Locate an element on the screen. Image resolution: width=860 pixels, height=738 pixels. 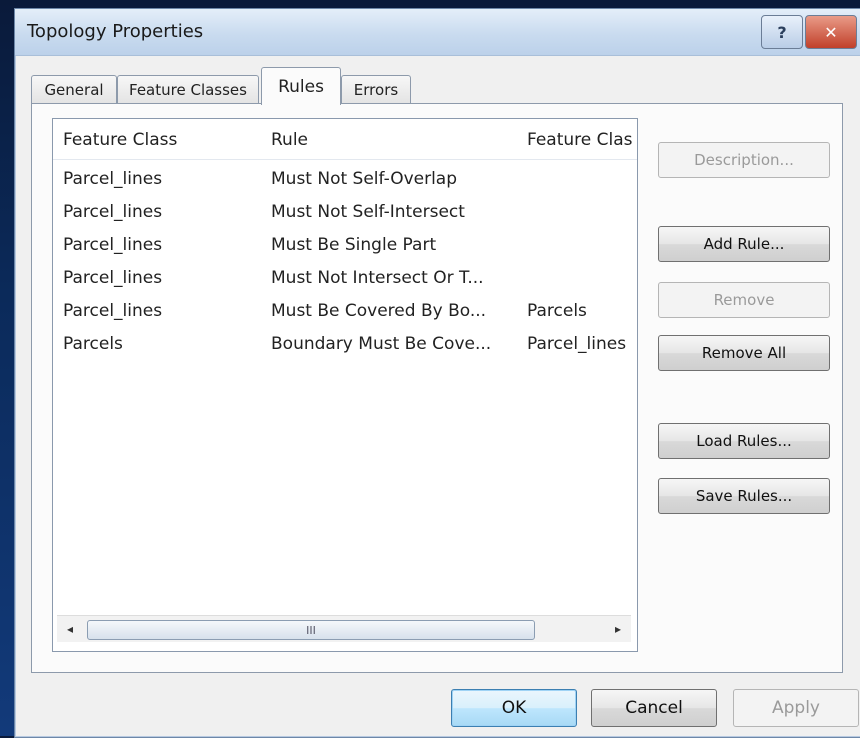
table-row: Parcel_lines Must Not Self-Intersect is located at coordinates (345, 213).